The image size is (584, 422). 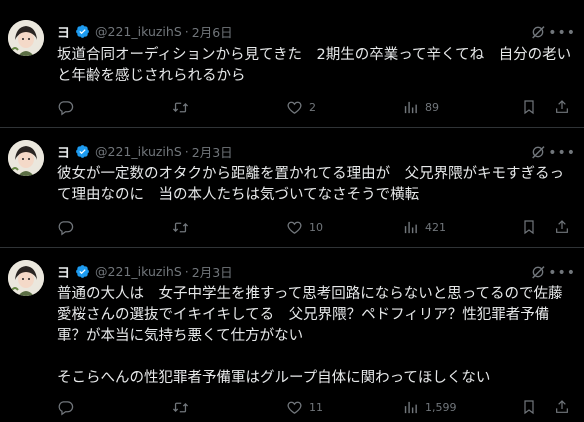 What do you see at coordinates (441, 407) in the screenshot?
I see `view-count: 1,599` at bounding box center [441, 407].